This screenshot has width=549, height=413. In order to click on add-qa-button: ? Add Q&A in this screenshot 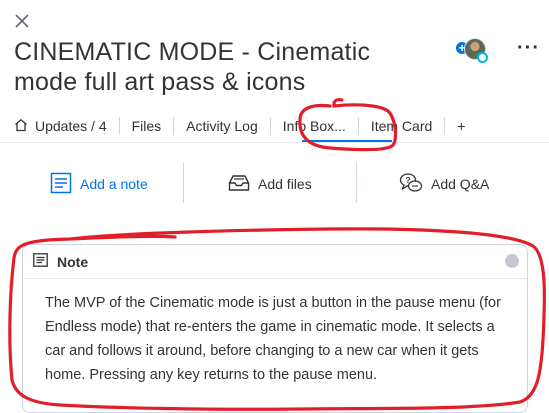, I will do `click(444, 184)`.